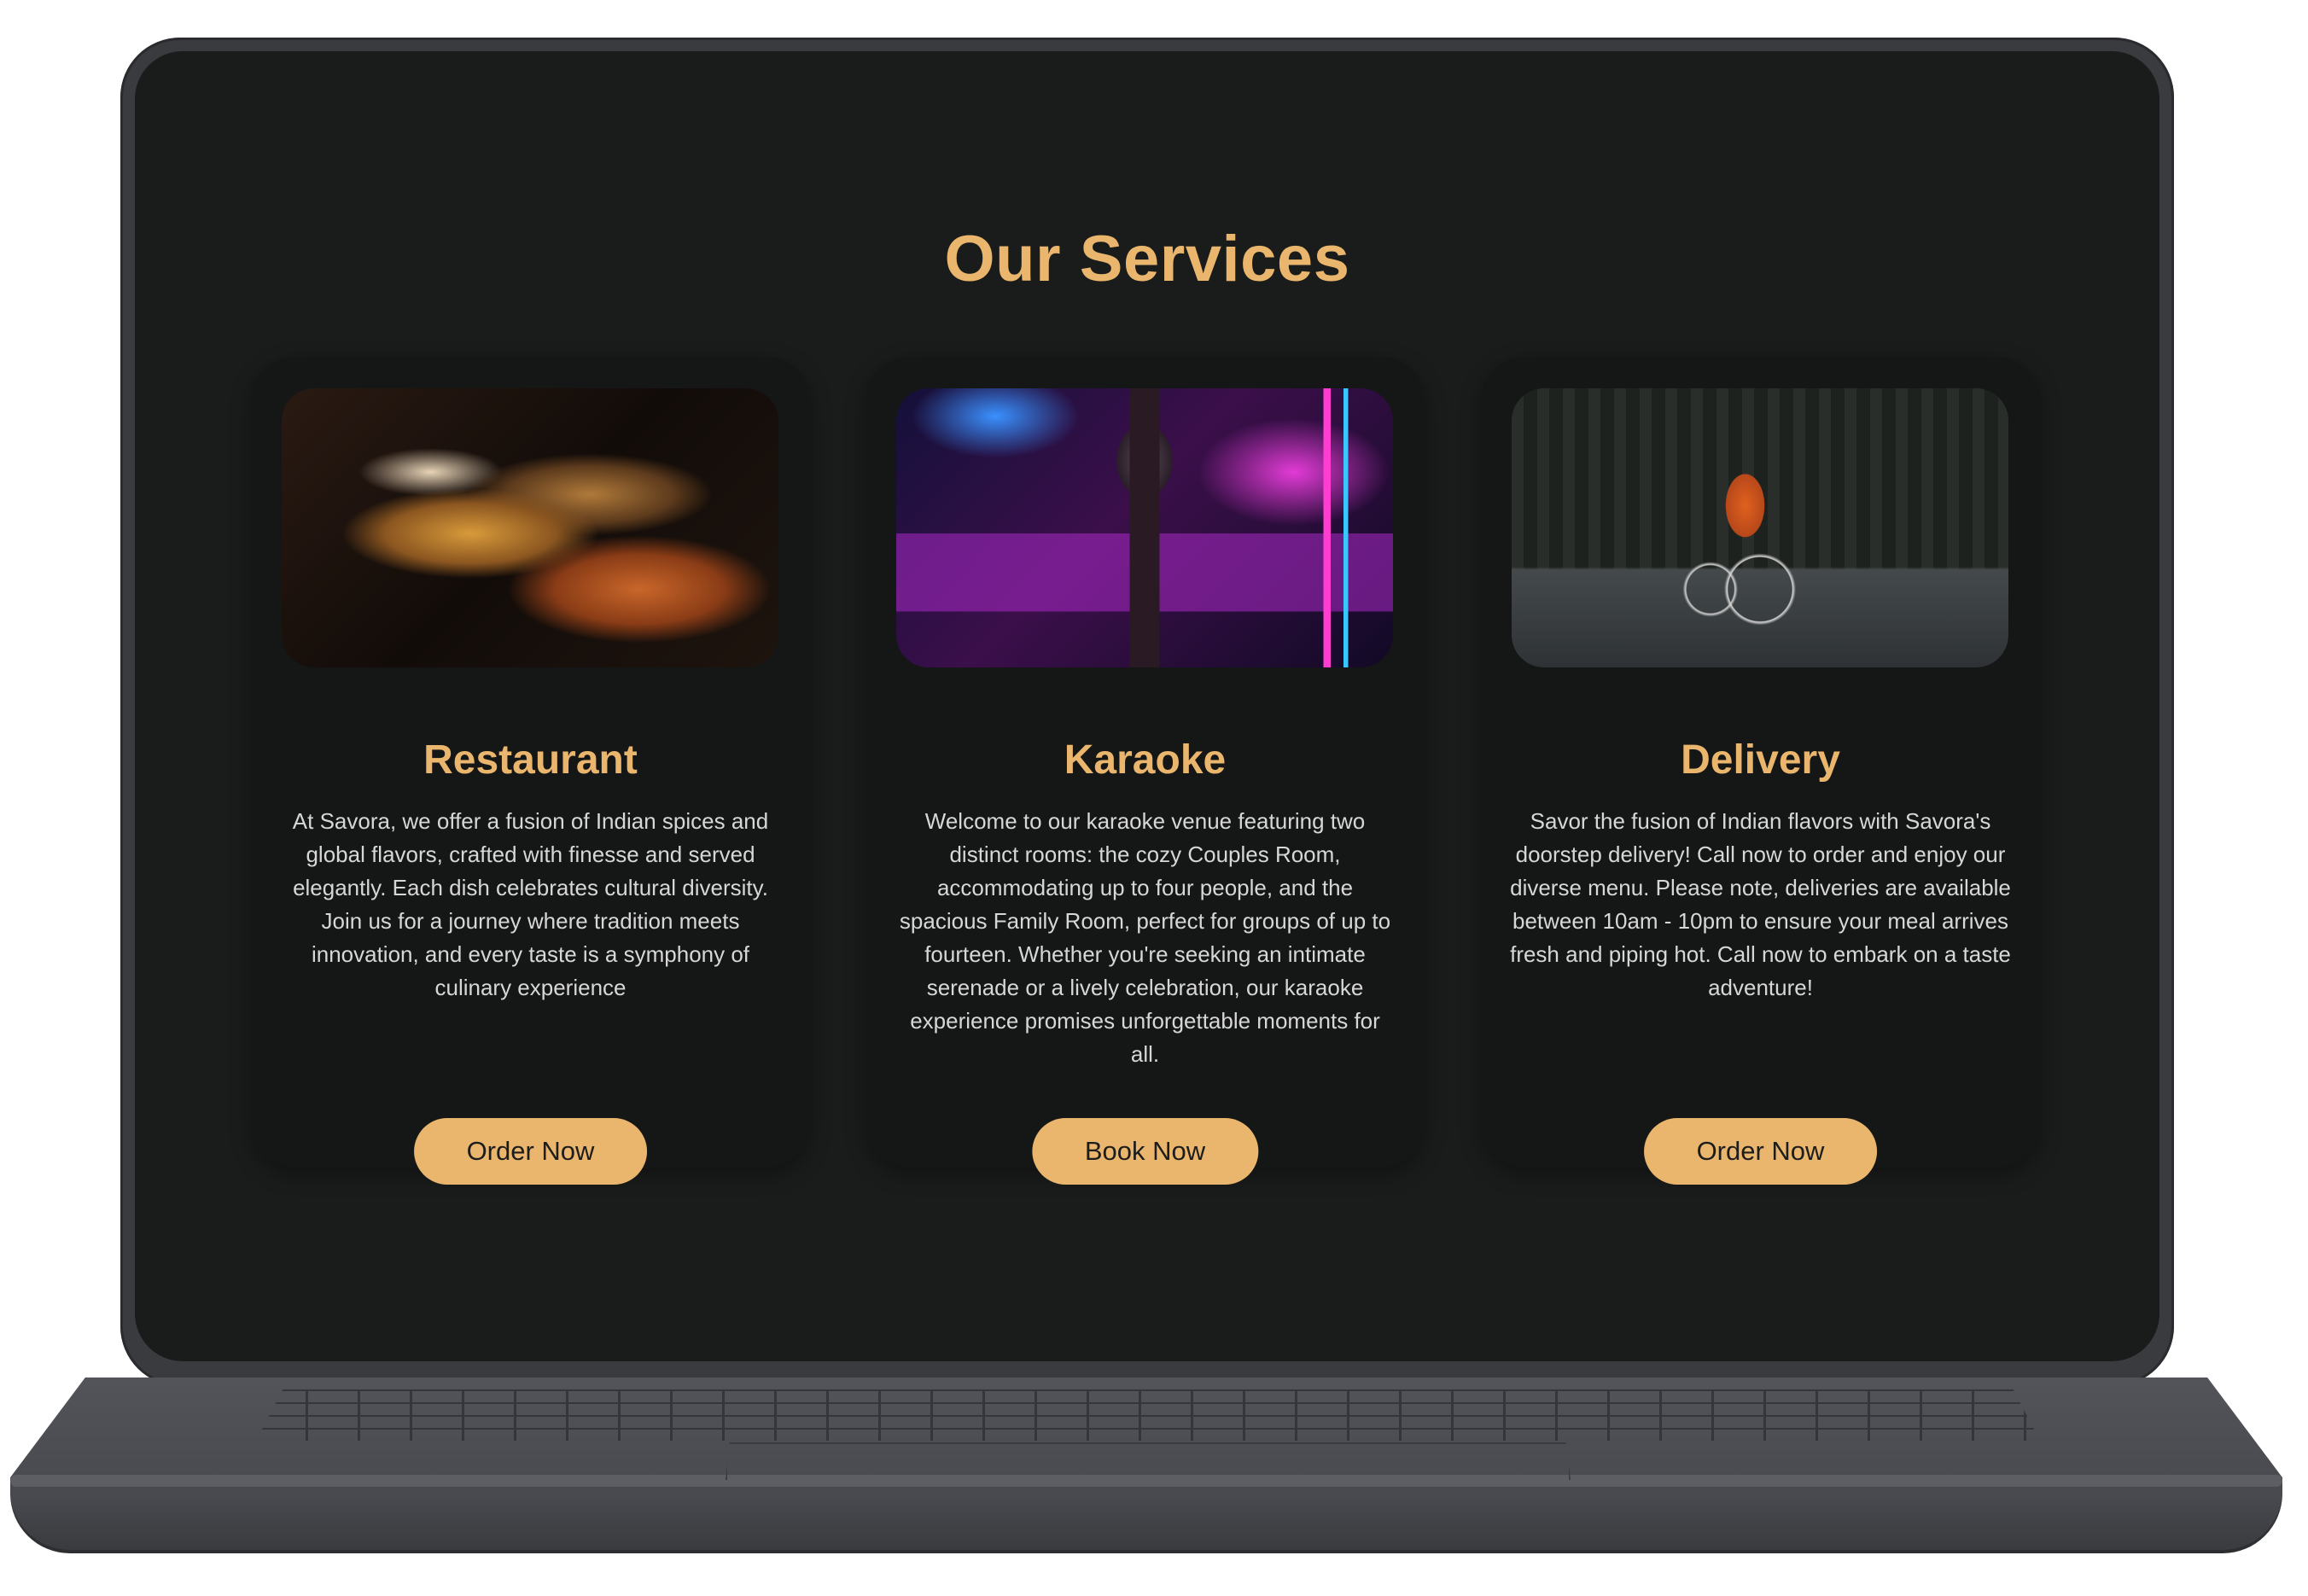 The image size is (2308, 1596). What do you see at coordinates (1148, 1415) in the screenshot?
I see `laptop-keyboard` at bounding box center [1148, 1415].